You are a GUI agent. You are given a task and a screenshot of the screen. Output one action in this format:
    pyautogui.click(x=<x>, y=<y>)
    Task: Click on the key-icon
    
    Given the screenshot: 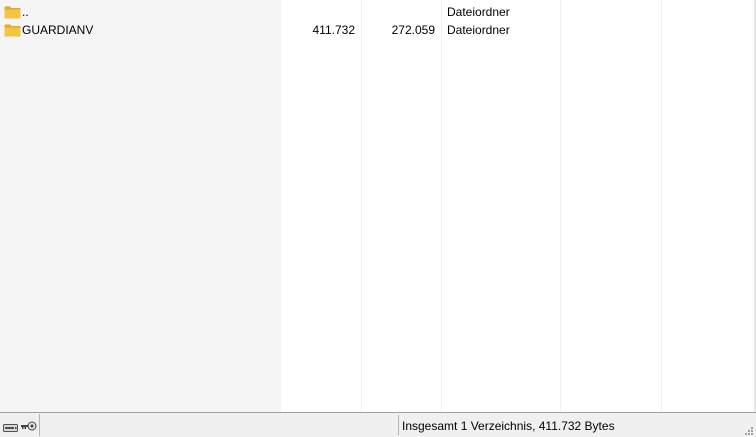 What is the action you would take?
    pyautogui.click(x=28, y=427)
    